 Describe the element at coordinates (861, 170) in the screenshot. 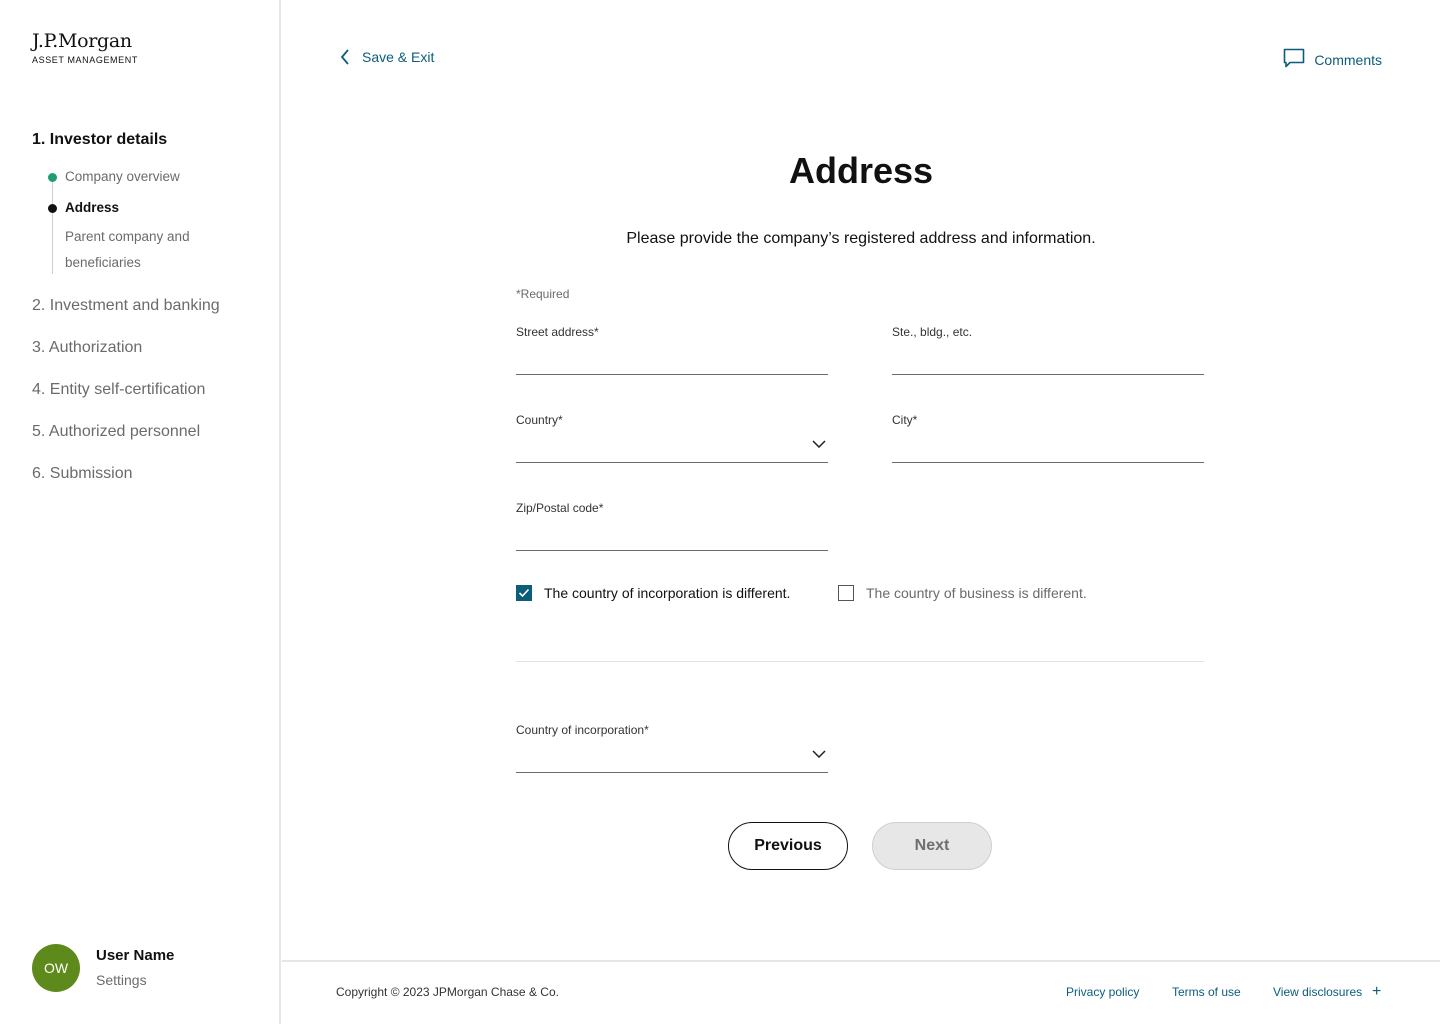

I see `page-title: Address` at that location.